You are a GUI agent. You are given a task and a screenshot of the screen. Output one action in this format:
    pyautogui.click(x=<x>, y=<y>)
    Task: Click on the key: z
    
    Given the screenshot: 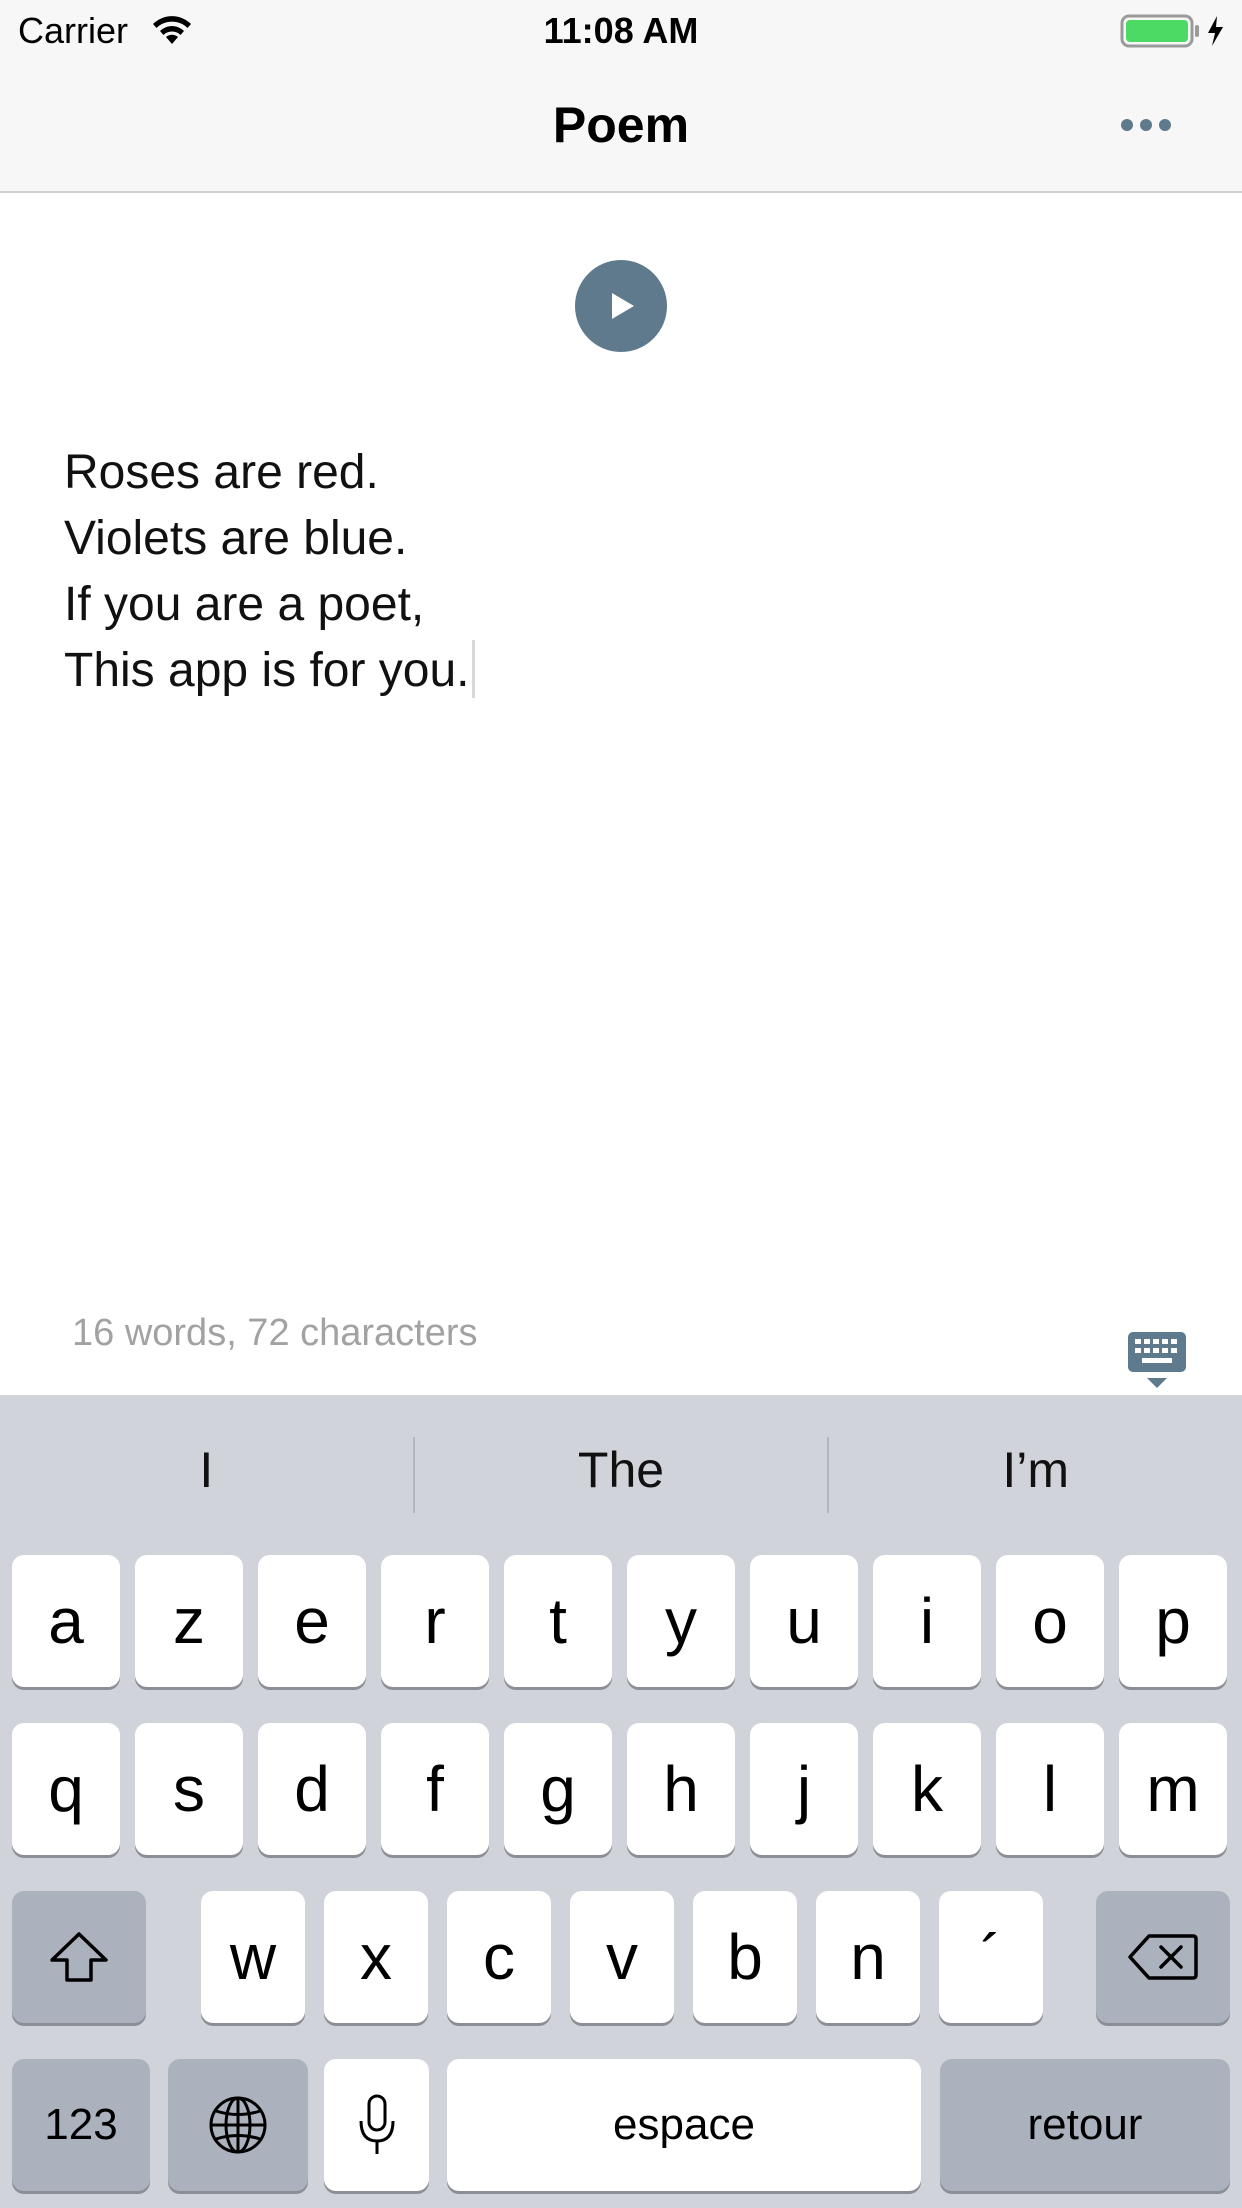 What is the action you would take?
    pyautogui.click(x=189, y=1621)
    